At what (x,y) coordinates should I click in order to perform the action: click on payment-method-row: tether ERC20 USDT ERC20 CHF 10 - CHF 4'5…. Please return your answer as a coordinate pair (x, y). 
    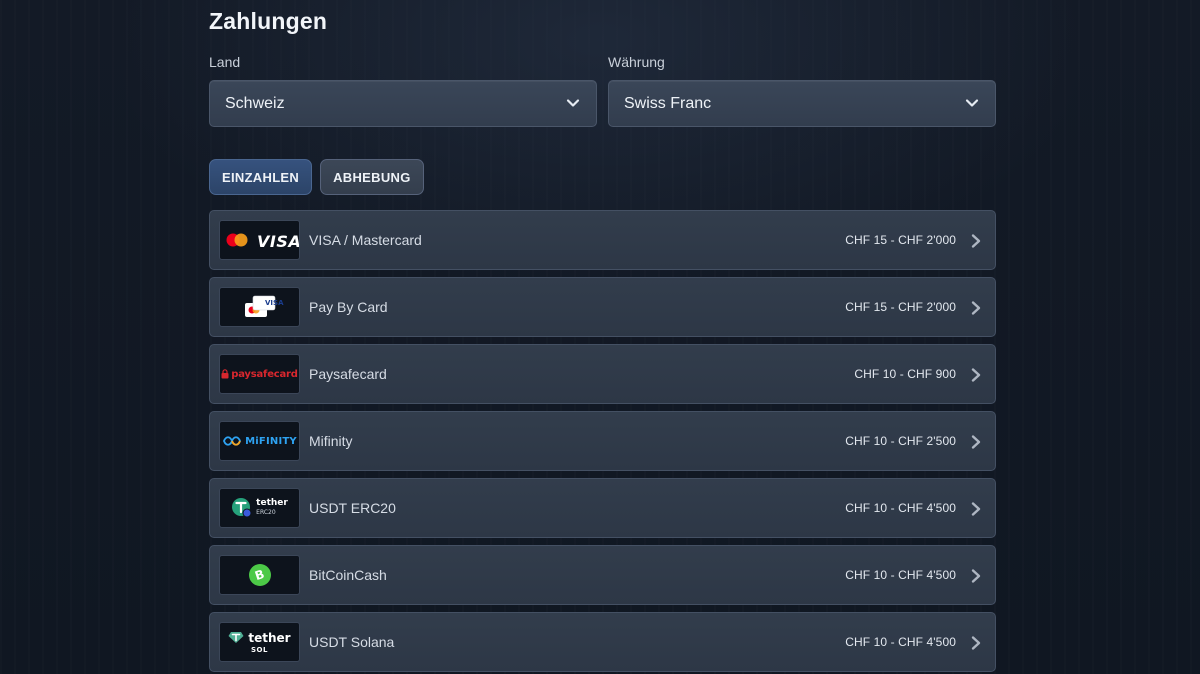
    Looking at the image, I should click on (602, 508).